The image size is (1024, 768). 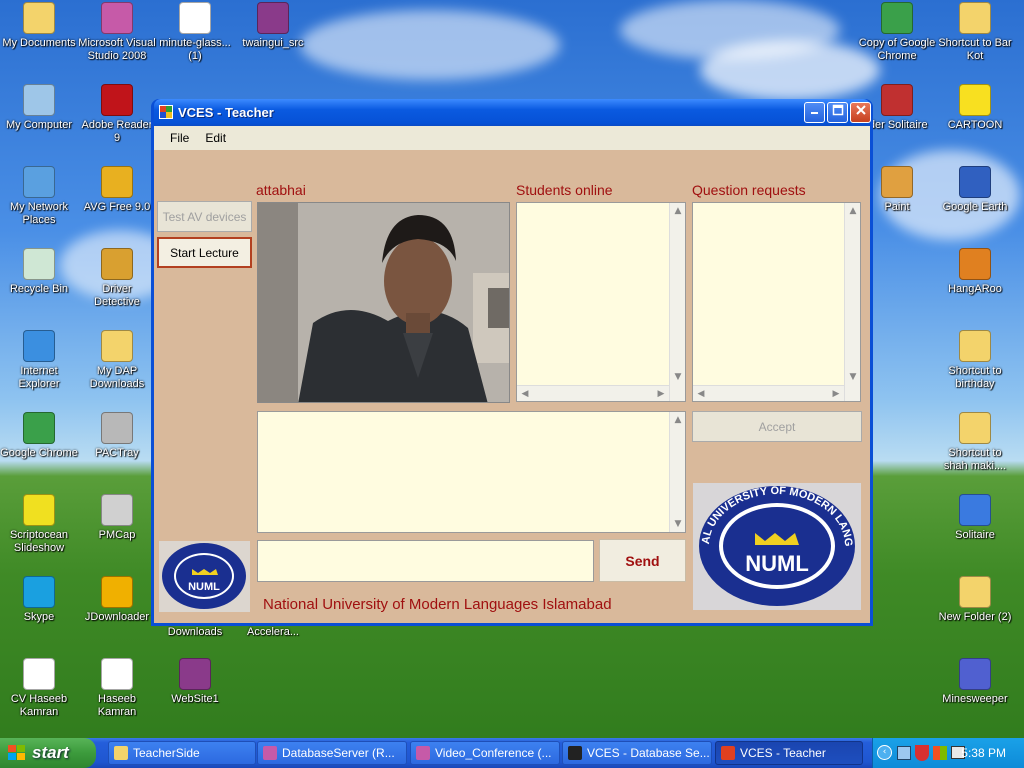 What do you see at coordinates (897, 32) in the screenshot?
I see `desktop-icon-right-0: Copy of Google Chrome` at bounding box center [897, 32].